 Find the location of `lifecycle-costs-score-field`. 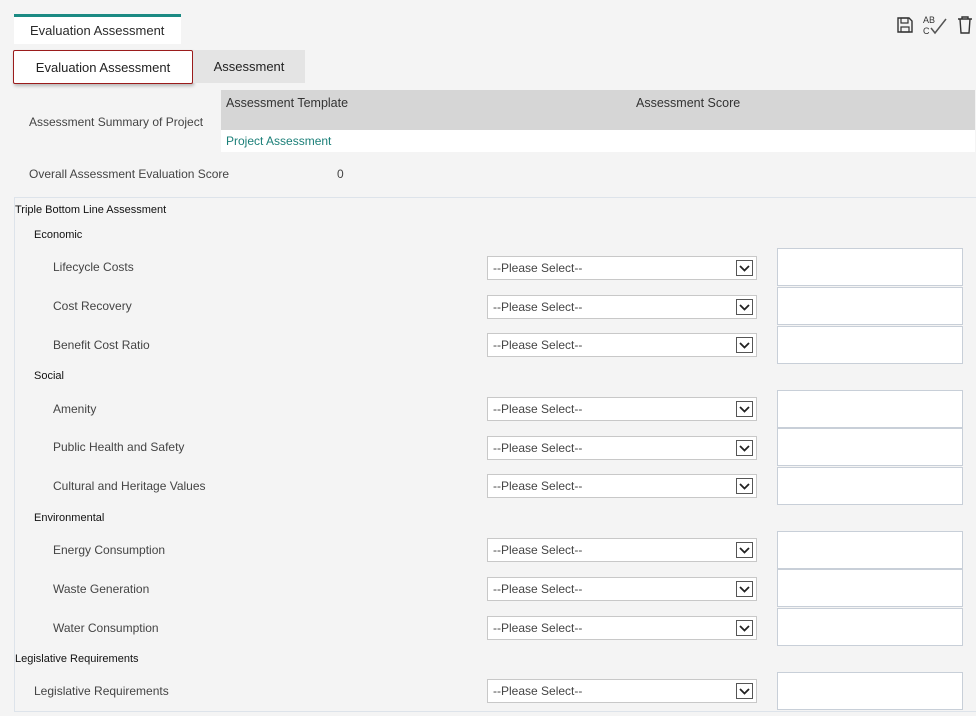

lifecycle-costs-score-field is located at coordinates (870, 267).